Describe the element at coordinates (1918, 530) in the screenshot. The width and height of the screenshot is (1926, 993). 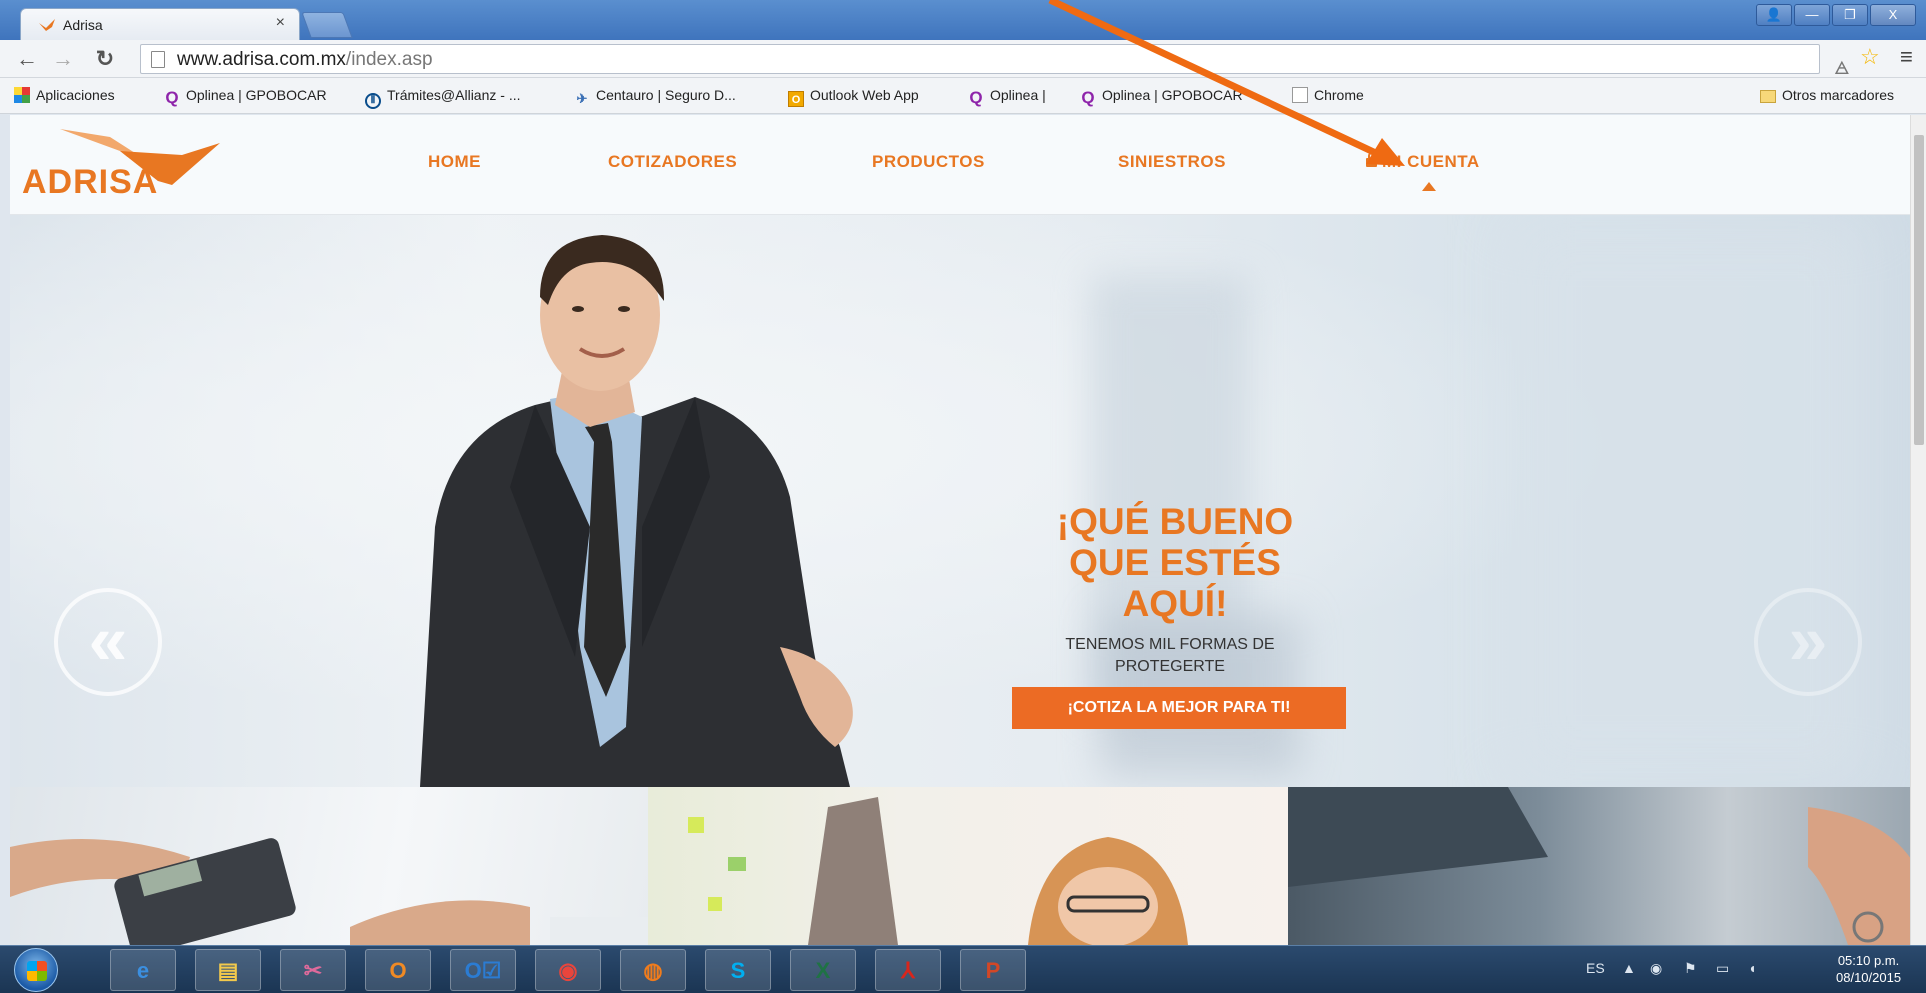
I see `page-scrollbar` at that location.